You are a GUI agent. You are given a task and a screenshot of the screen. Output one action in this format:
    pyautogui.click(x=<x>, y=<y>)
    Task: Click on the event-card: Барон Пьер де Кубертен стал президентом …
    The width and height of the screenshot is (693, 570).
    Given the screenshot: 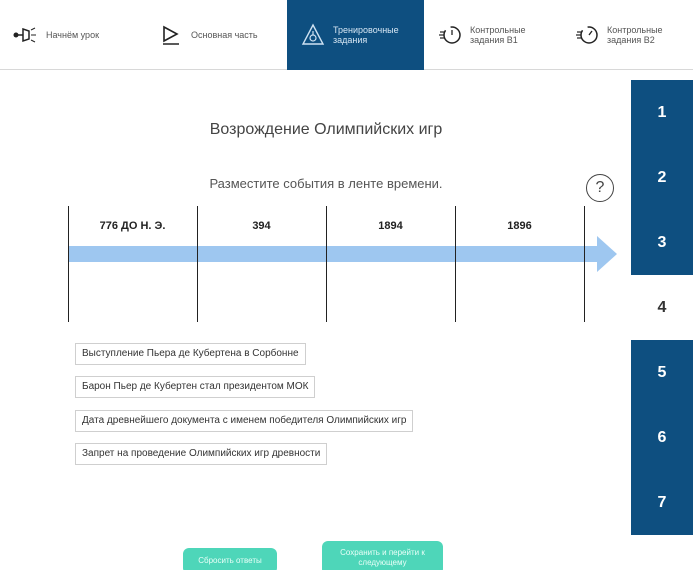 What is the action you would take?
    pyautogui.click(x=195, y=387)
    